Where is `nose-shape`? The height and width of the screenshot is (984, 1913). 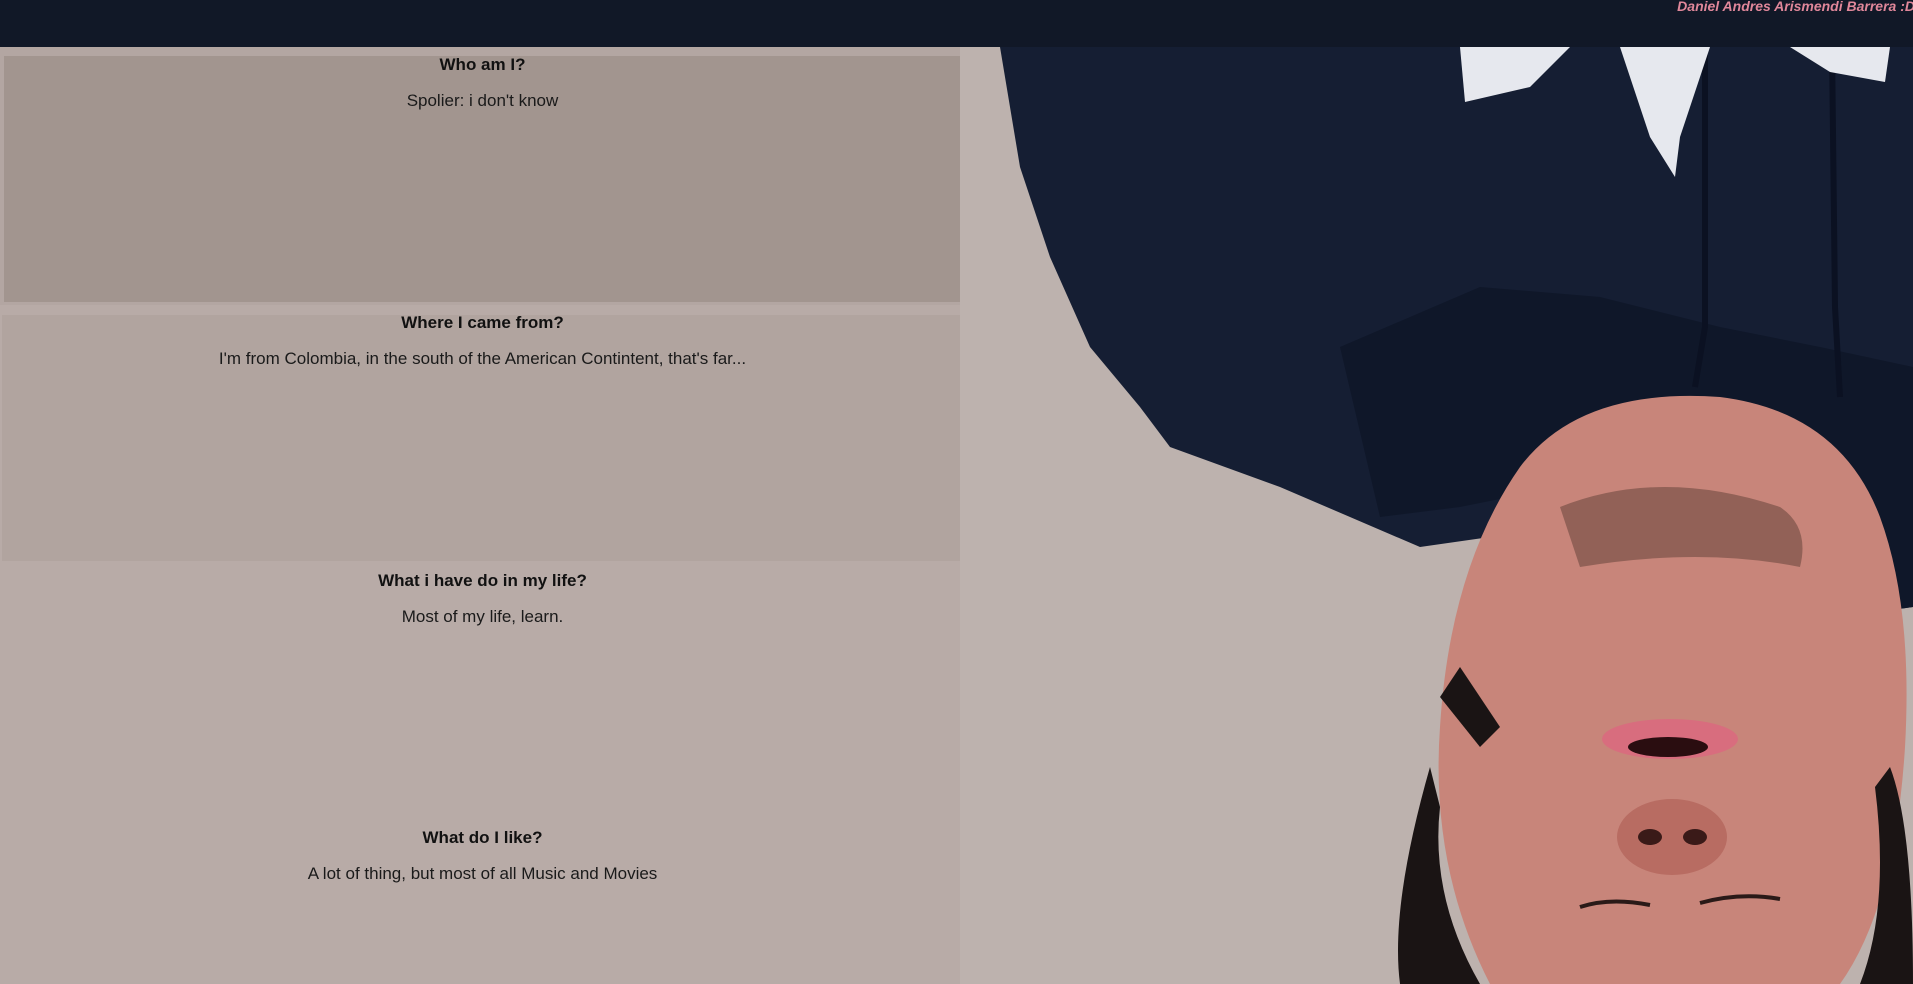
nose-shape is located at coordinates (1672, 837).